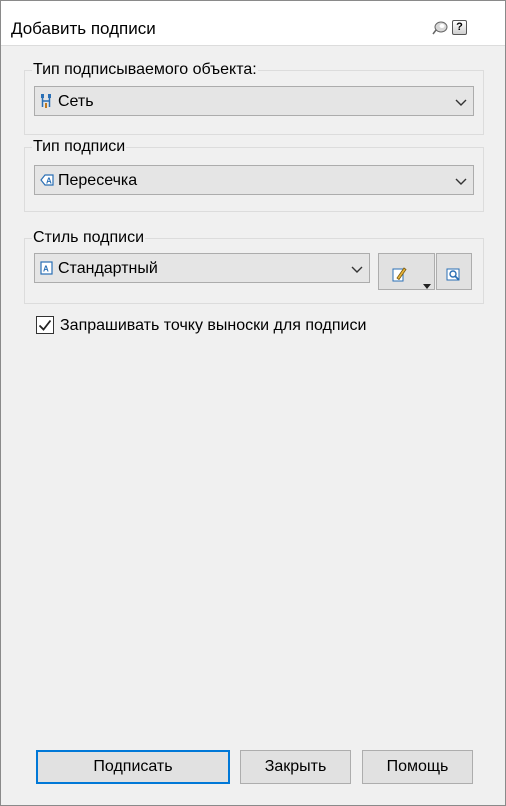 The image size is (506, 806). What do you see at coordinates (253, 23) in the screenshot?
I see `title-bar: Добавить подписи ?` at bounding box center [253, 23].